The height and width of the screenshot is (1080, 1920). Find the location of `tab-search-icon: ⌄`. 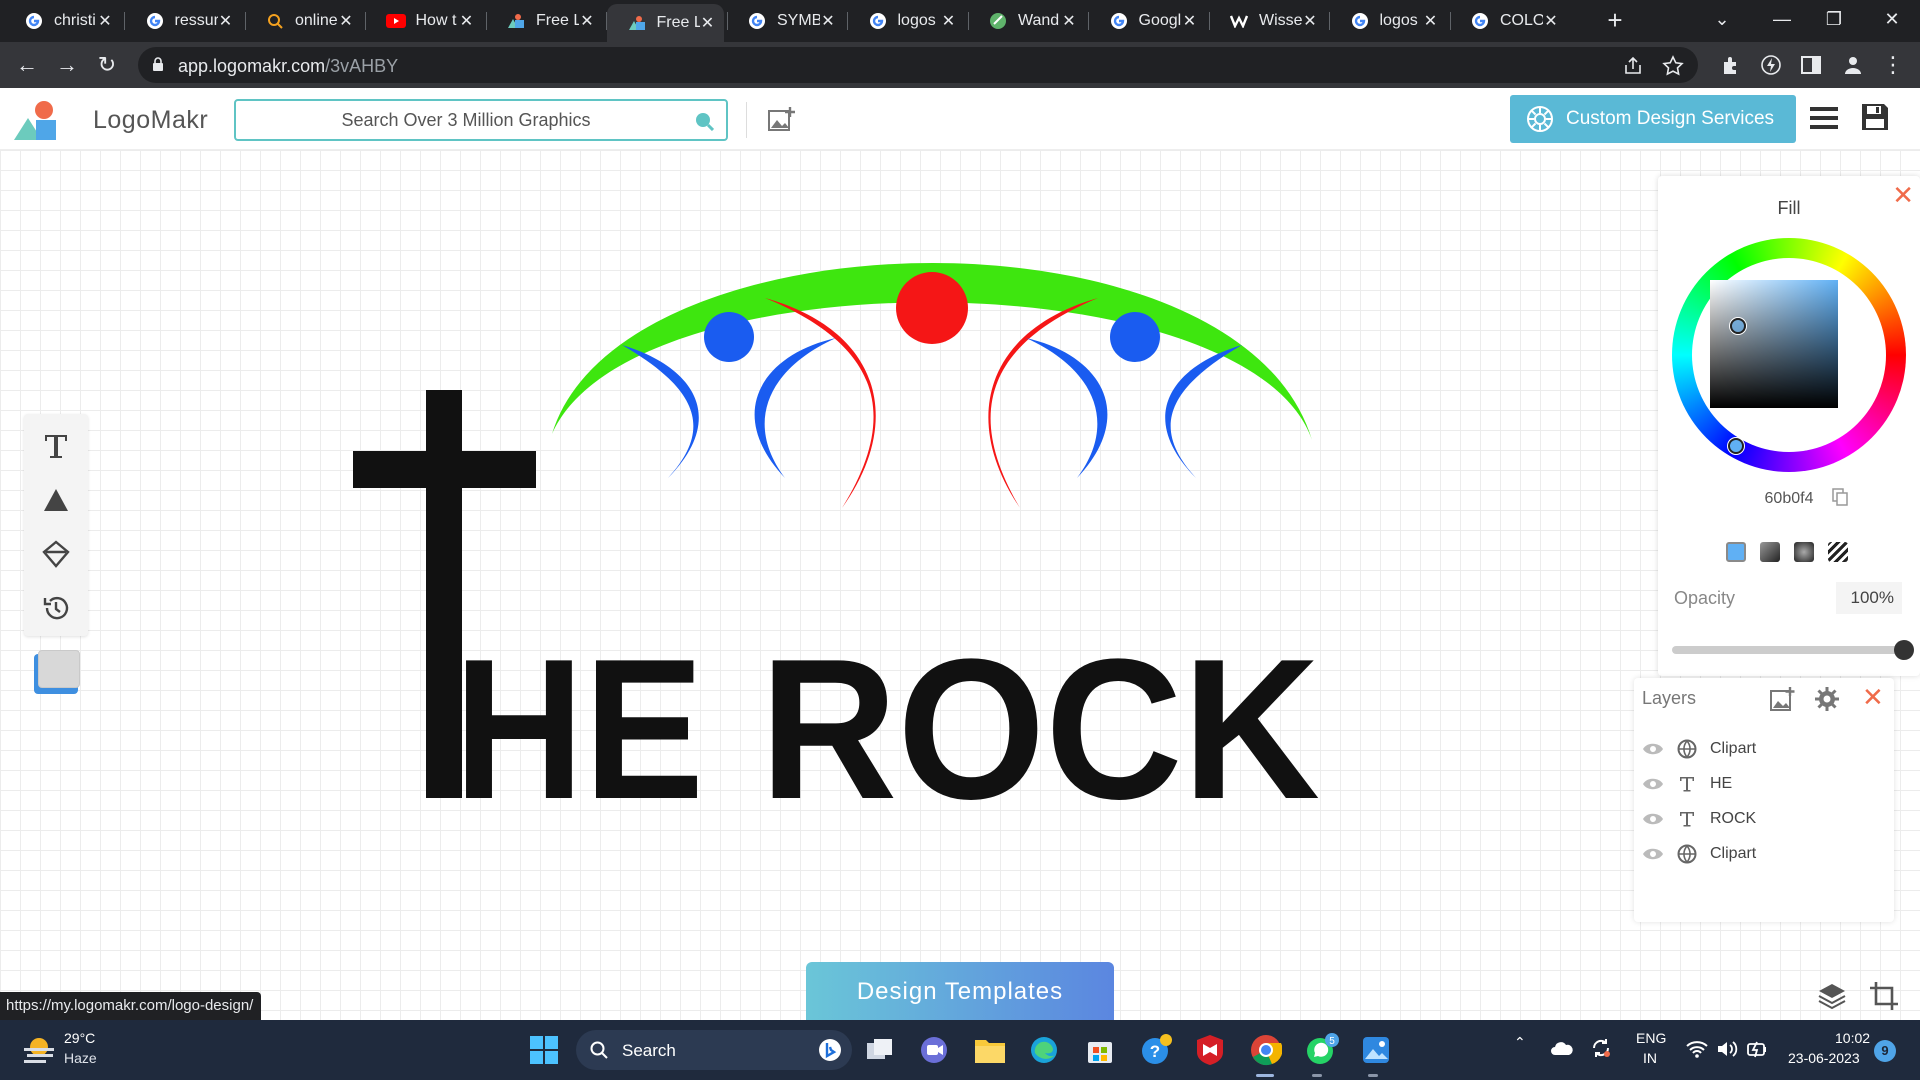

tab-search-icon: ⌄ is located at coordinates (1722, 20).